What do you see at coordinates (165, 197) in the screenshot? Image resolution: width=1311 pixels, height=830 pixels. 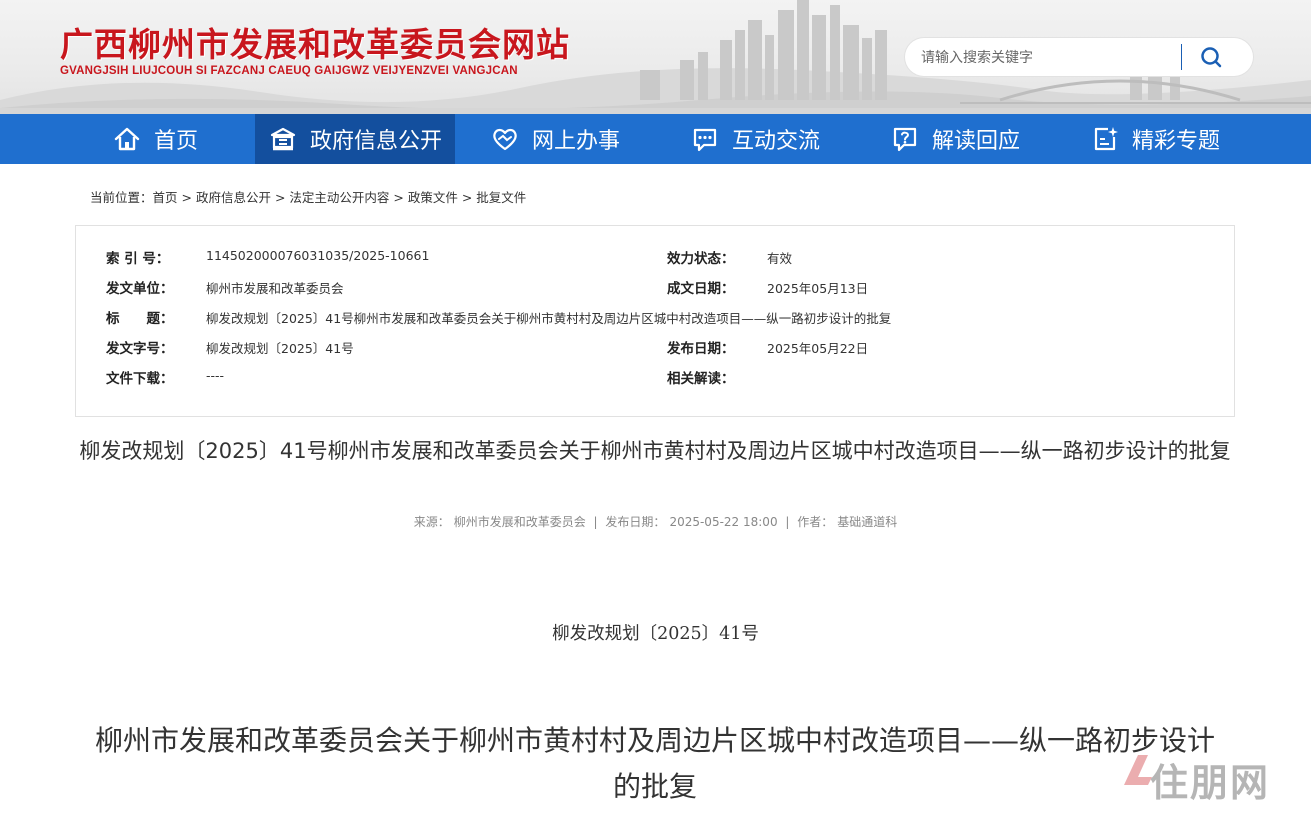 I see `breadcrumb-link-home: 首页` at bounding box center [165, 197].